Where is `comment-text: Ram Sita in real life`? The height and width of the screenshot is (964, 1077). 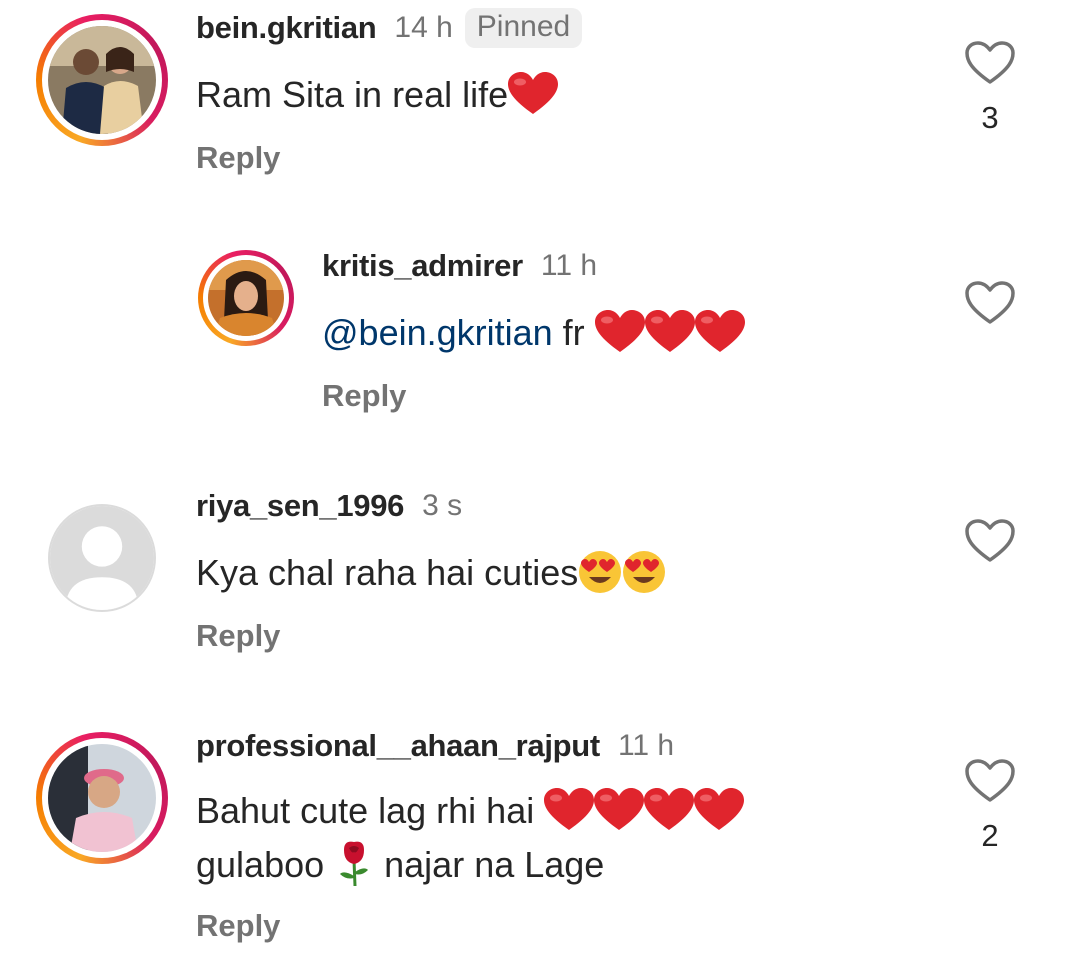
comment-text: Ram Sita in real life is located at coordinates (377, 95).